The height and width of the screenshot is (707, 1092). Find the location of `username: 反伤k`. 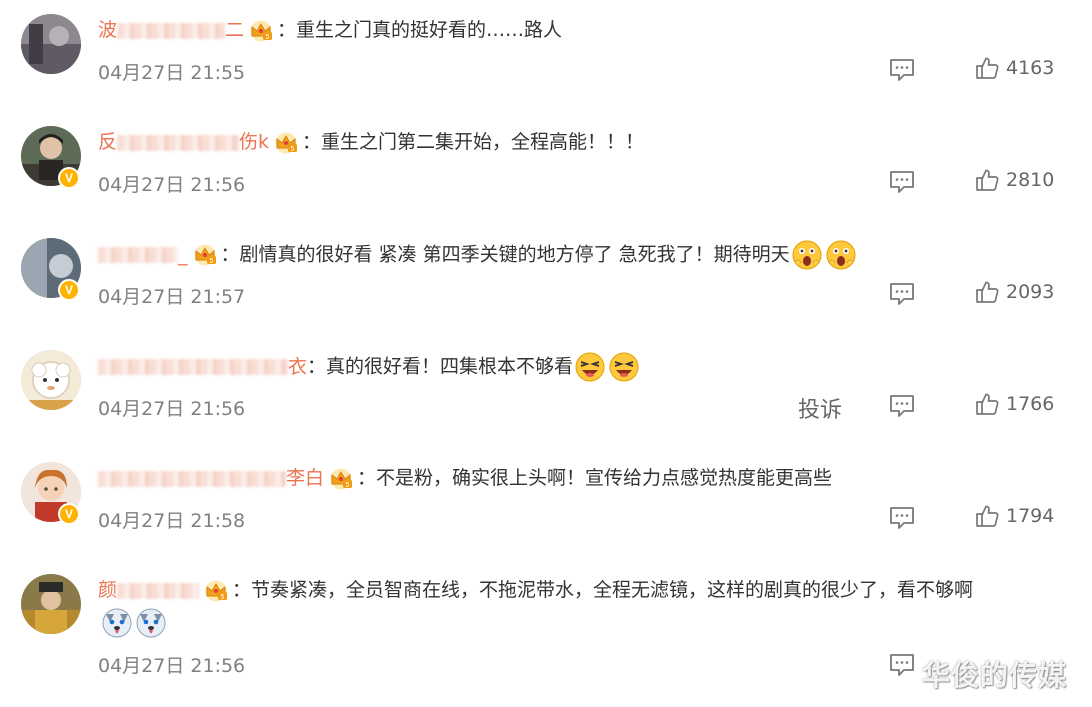

username: 反伤k is located at coordinates (183, 142).